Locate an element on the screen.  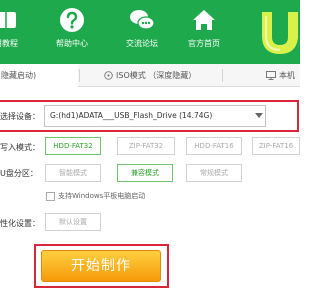
mode-tabs: 隐藏启动) ISO模式 （深度隐藏） 本机 is located at coordinates (150, 75).